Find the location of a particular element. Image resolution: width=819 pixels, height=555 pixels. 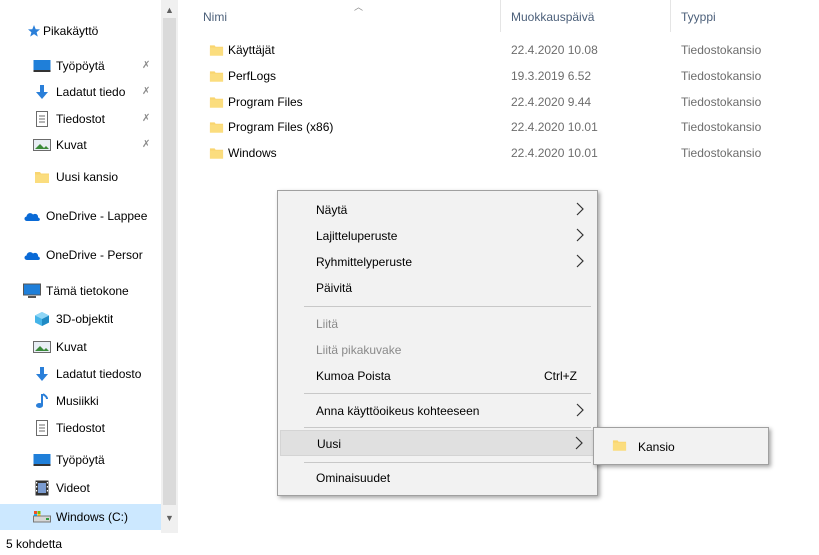

nav-item-new-folder: Uusi kansio is located at coordinates (82, 177).